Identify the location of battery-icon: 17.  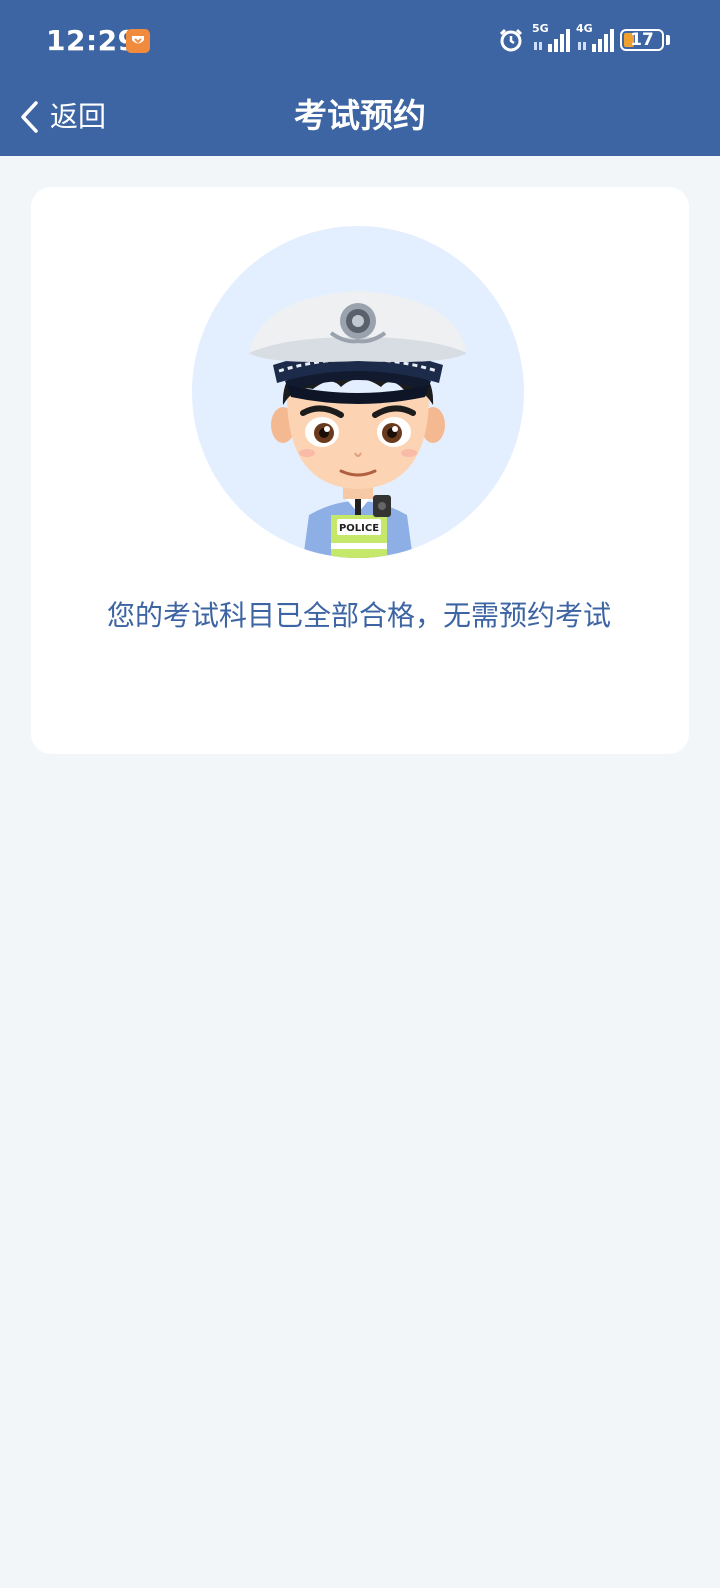
(642, 40).